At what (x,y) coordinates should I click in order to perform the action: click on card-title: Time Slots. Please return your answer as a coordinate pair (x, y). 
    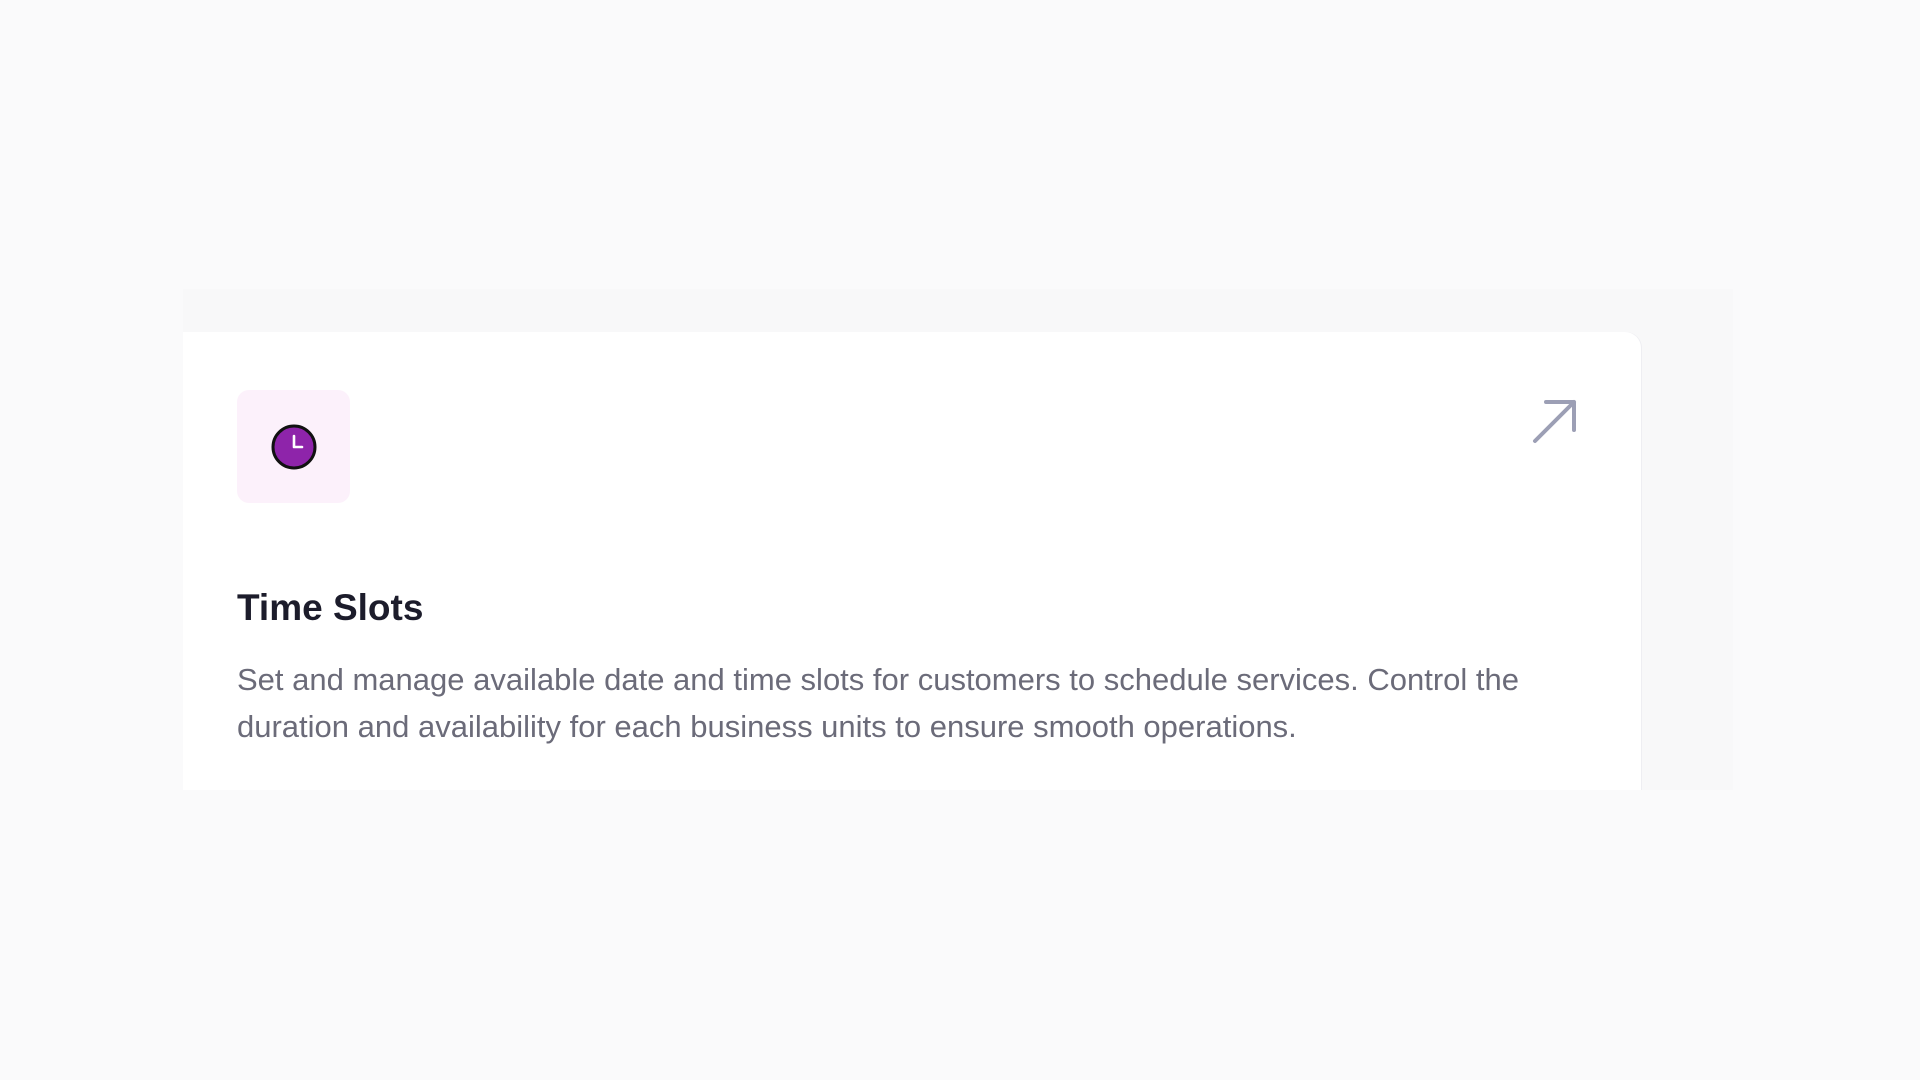
    Looking at the image, I should click on (330, 607).